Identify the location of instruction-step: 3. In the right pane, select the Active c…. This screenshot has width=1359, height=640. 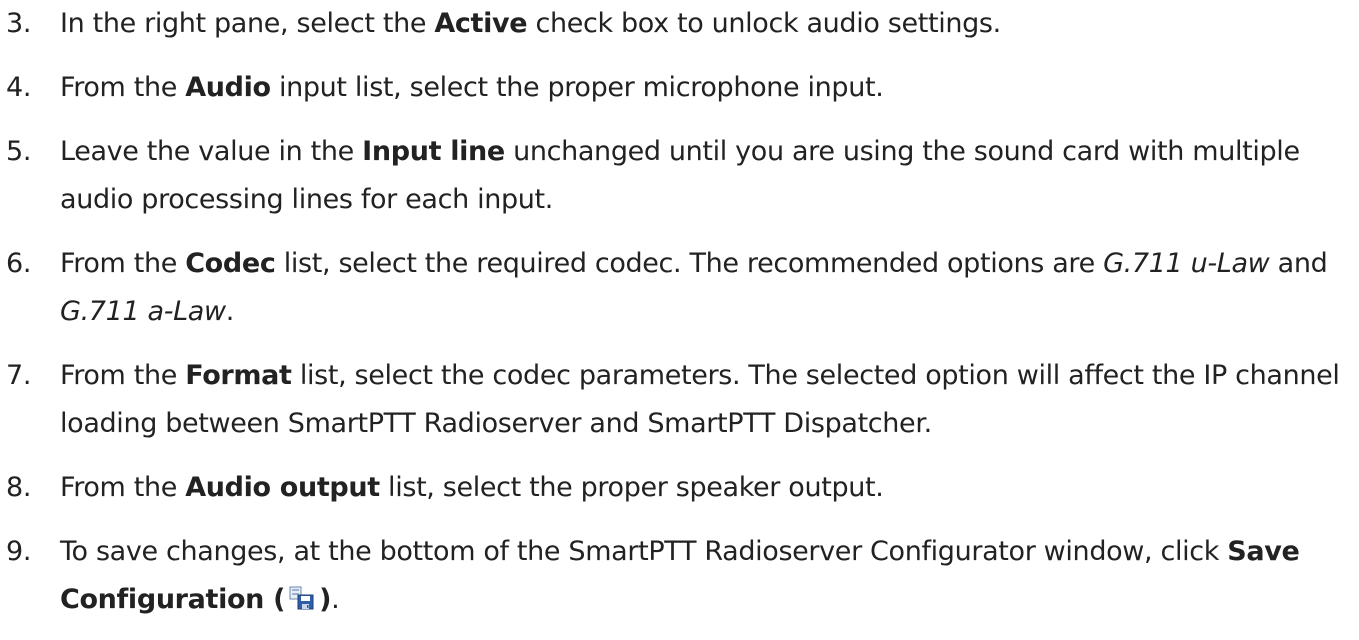
(679, 24).